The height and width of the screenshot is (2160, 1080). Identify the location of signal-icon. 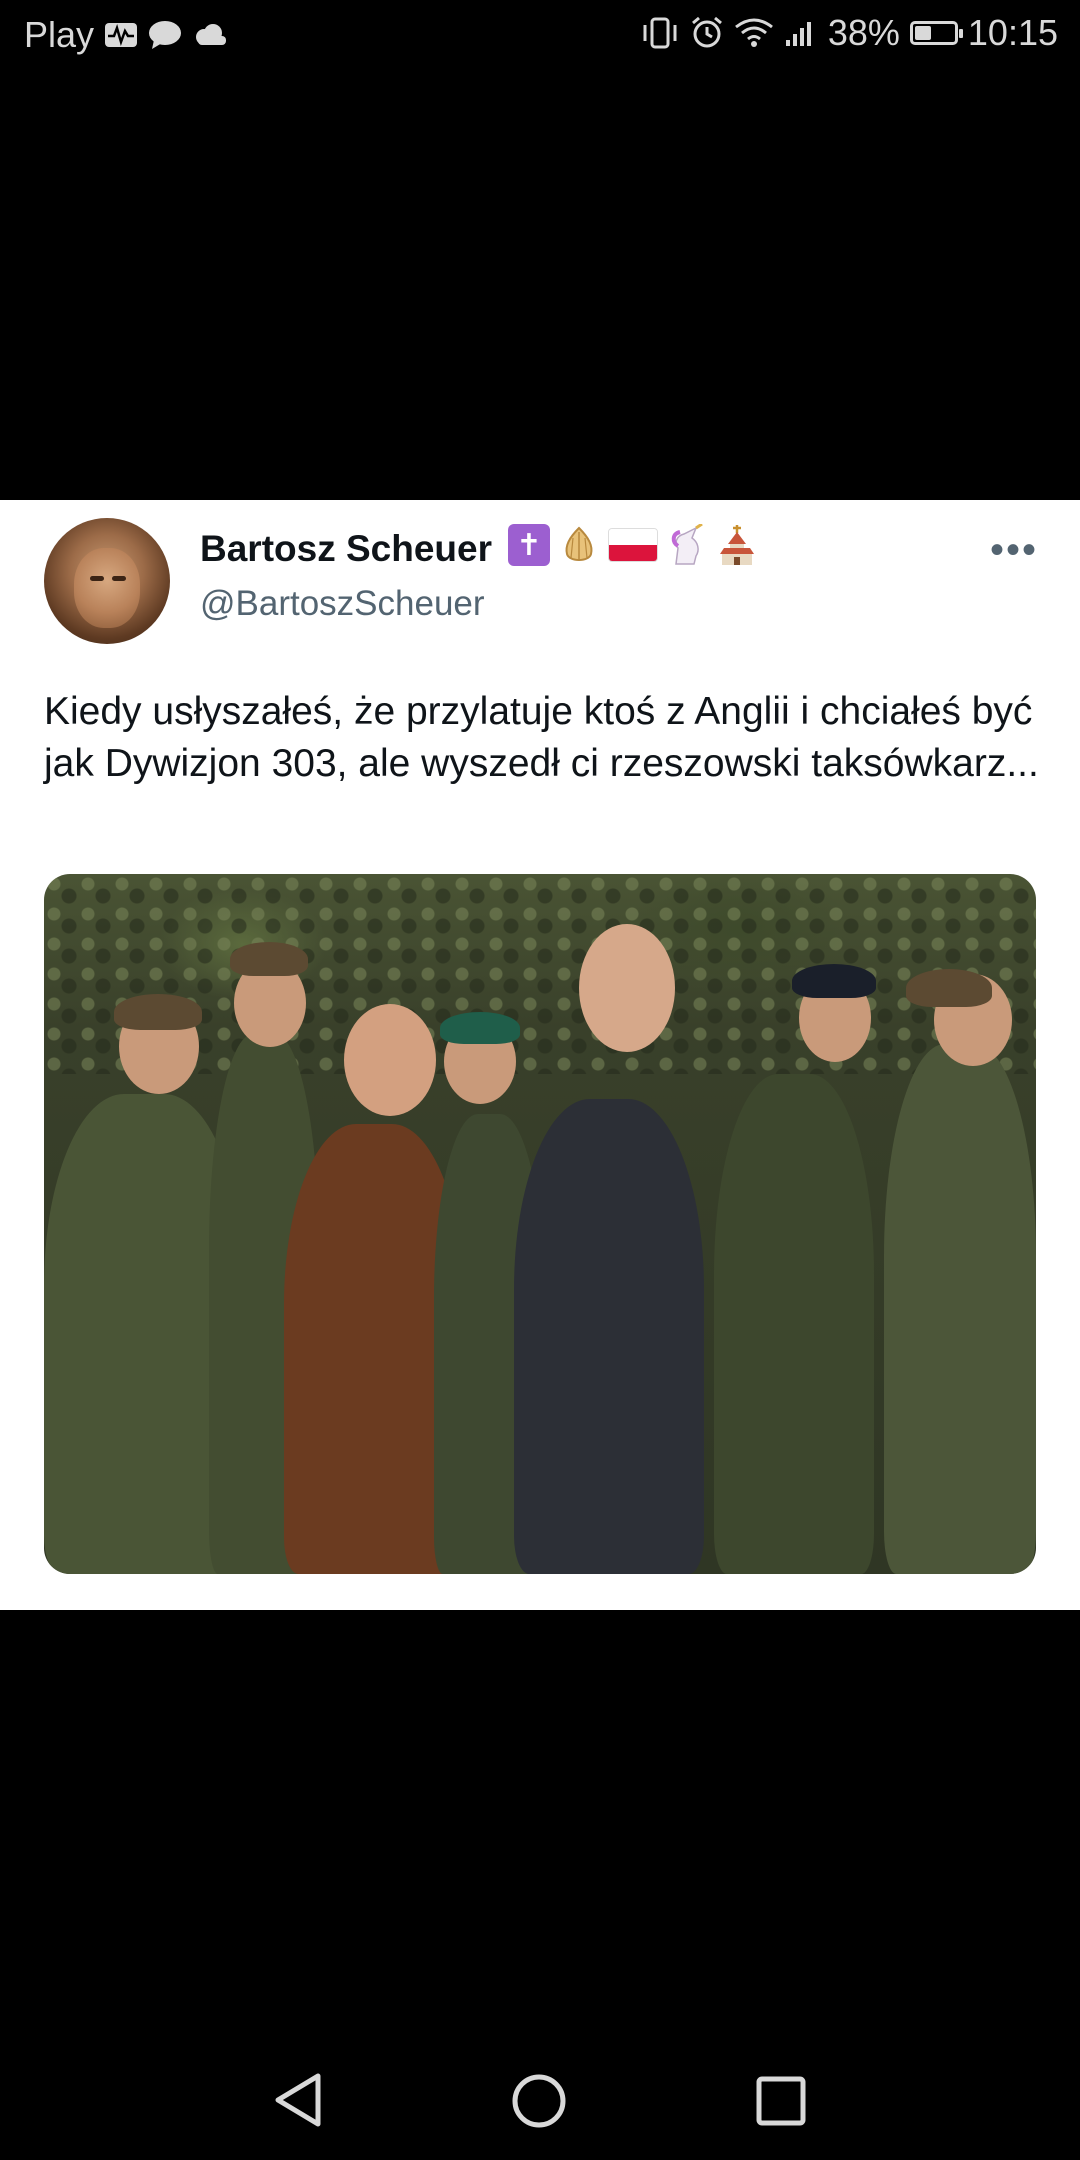
(801, 33).